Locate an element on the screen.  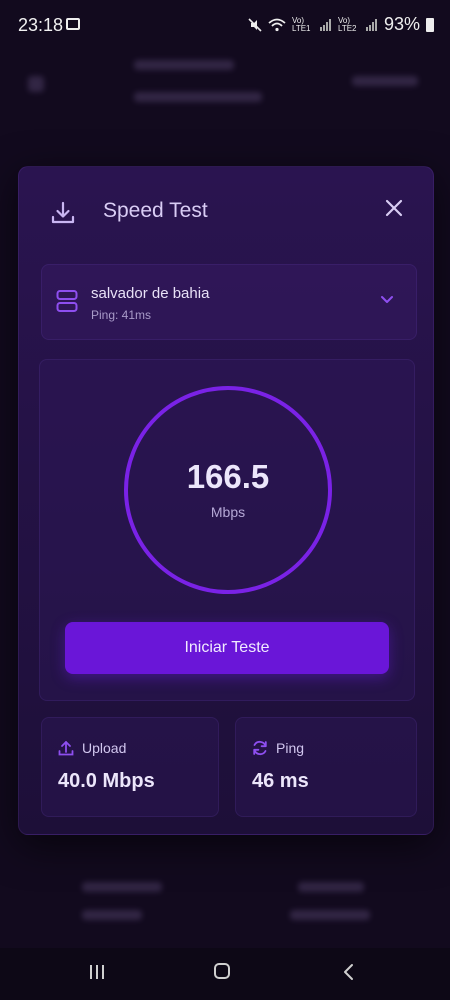
system-nav-bar is located at coordinates (225, 974).